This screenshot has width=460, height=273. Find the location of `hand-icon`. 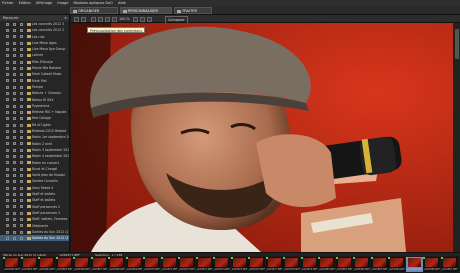

hand-icon is located at coordinates (135, 19).